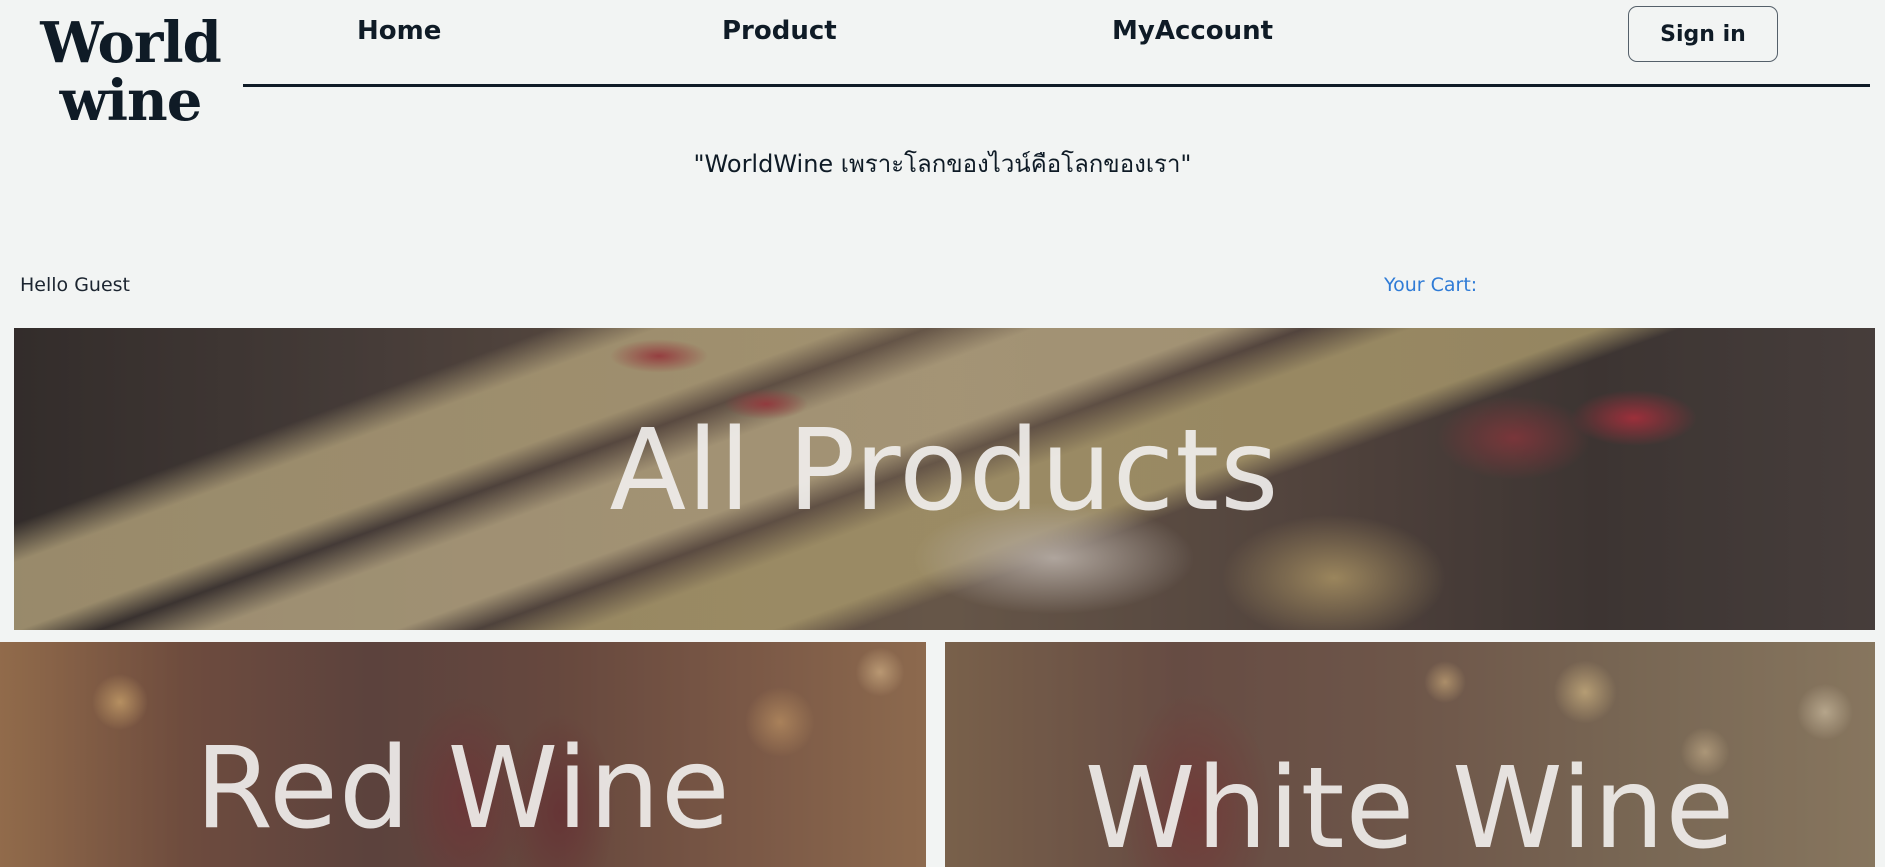  What do you see at coordinates (131, 101) in the screenshot?
I see `logo-line-wine: wine` at bounding box center [131, 101].